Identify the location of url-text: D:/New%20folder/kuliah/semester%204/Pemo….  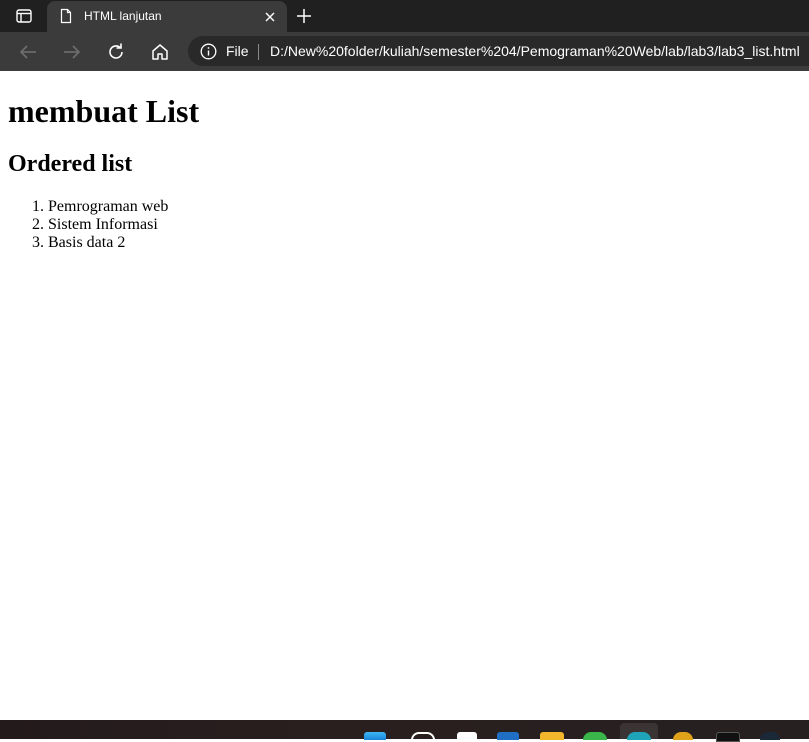
(535, 51).